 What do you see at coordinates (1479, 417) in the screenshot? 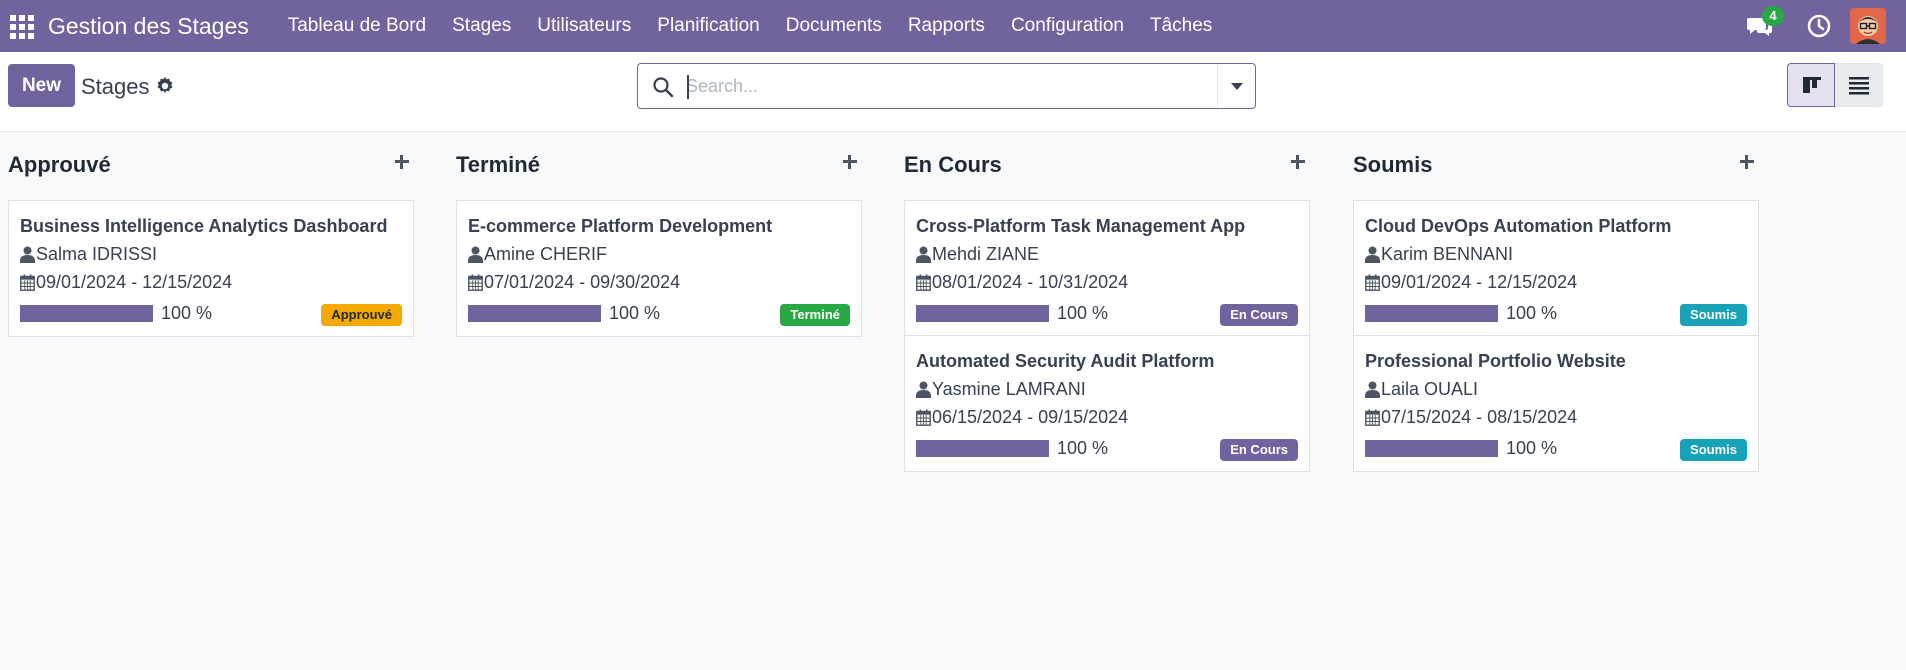
I see `card-date-range: 07/15/2024 - 08/15/2024` at bounding box center [1479, 417].